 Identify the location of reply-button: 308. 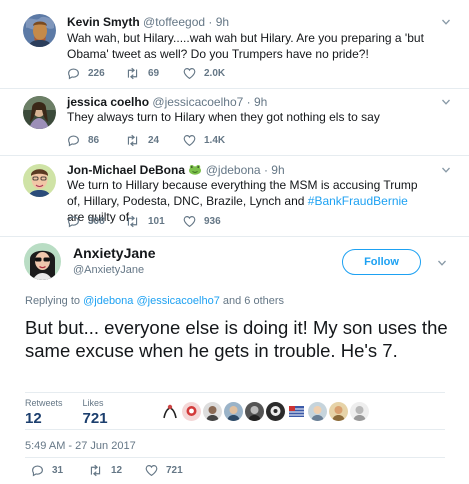
(96, 221).